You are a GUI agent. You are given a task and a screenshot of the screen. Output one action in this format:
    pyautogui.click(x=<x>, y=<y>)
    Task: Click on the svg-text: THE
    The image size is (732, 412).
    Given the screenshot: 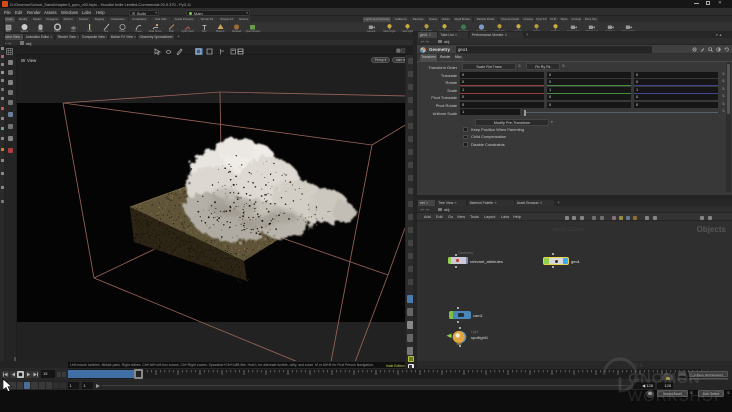 What is the action you would take?
    pyautogui.click(x=636, y=366)
    